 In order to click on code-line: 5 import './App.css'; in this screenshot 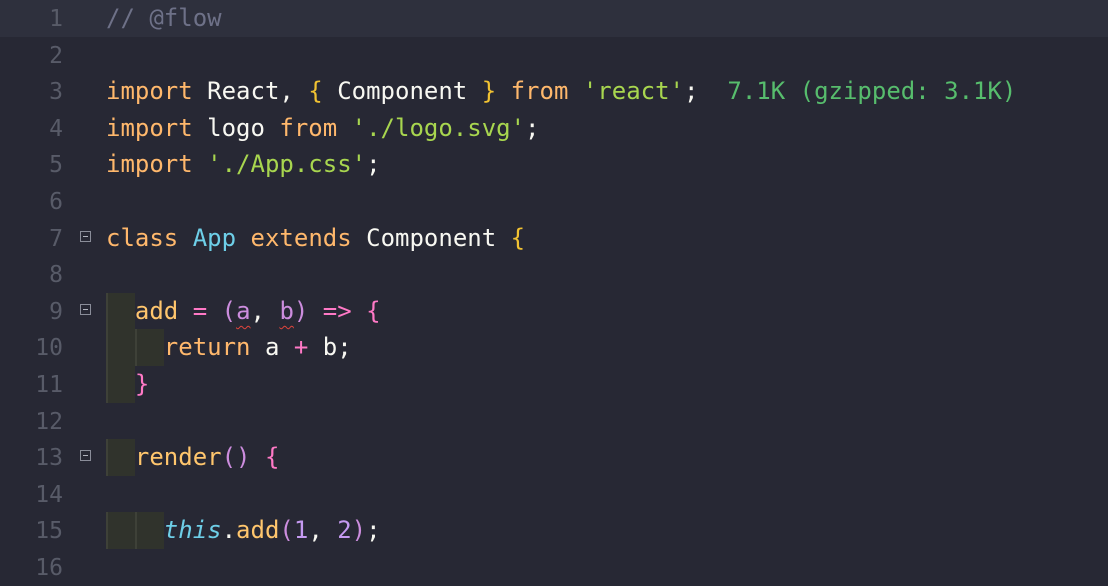, I will do `click(554, 164)`.